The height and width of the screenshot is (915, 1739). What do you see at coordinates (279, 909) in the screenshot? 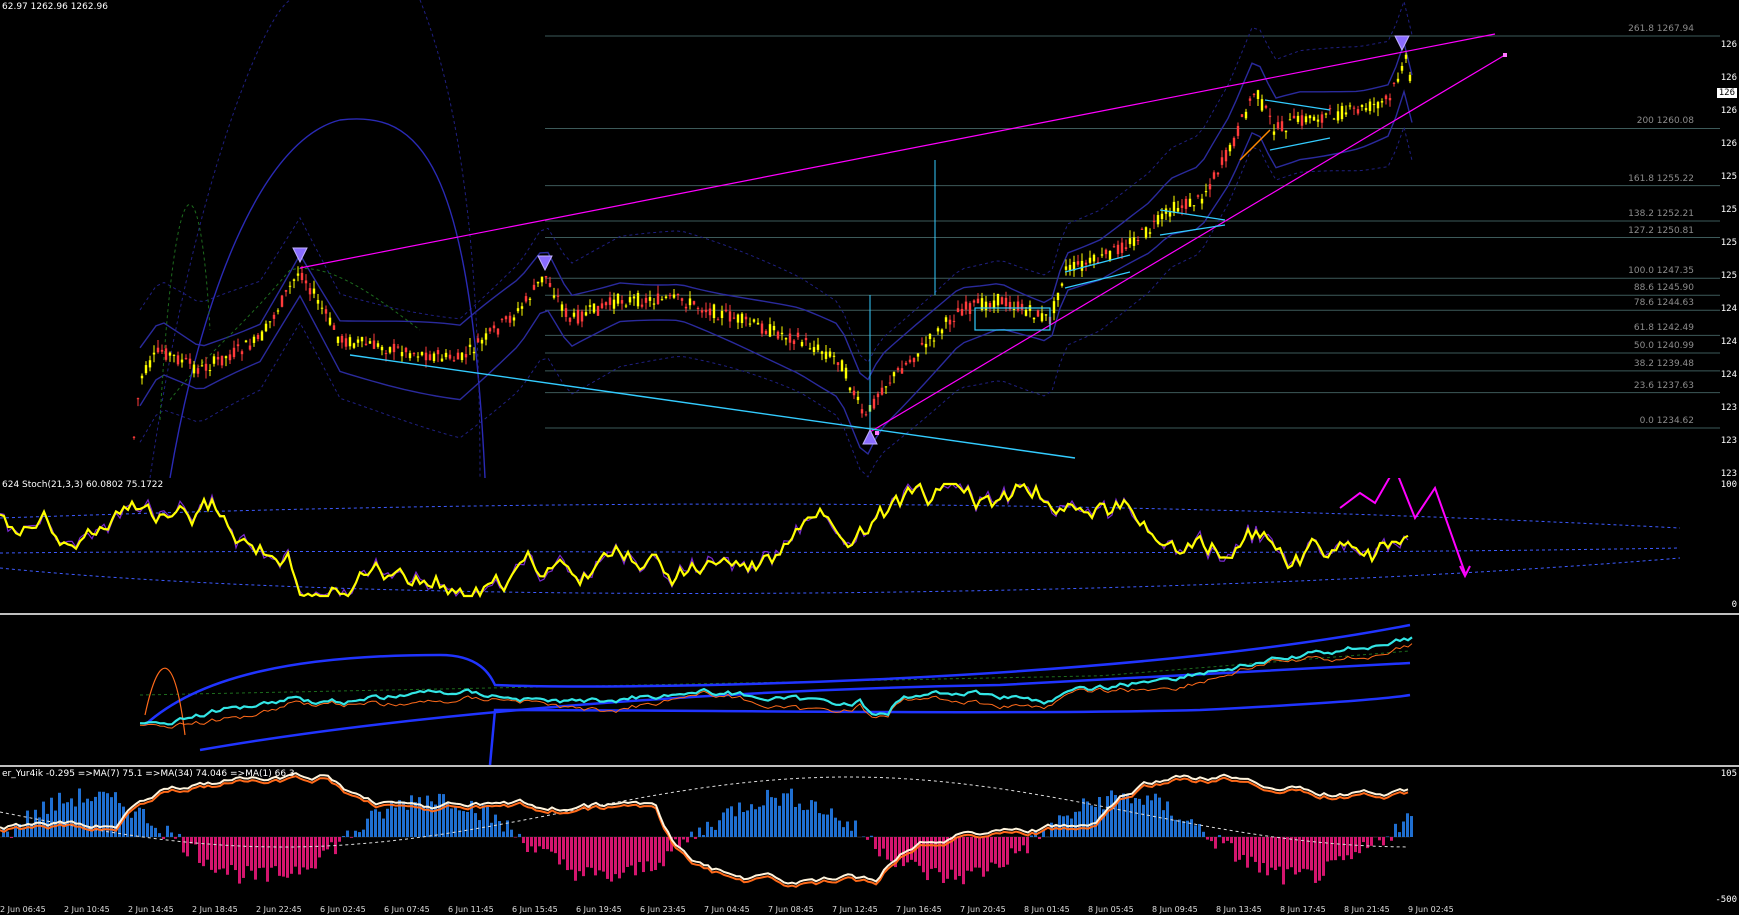
I see `time-axis-label: 2 Jun 22:45` at bounding box center [279, 909].